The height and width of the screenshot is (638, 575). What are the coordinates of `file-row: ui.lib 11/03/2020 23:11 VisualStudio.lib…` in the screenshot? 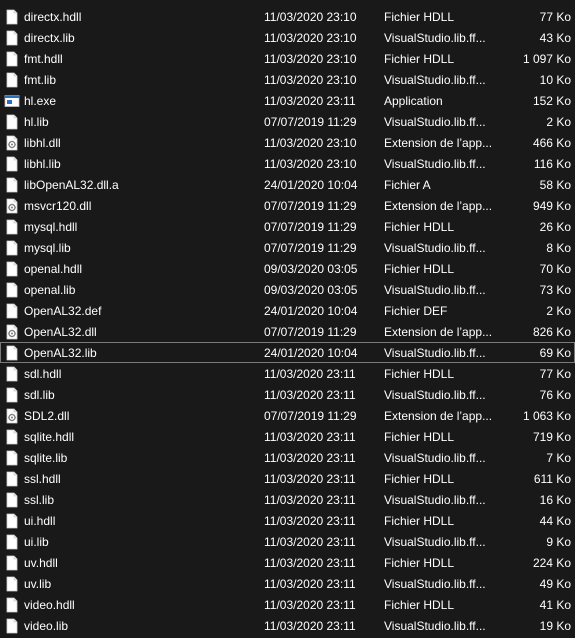 It's located at (287, 541).